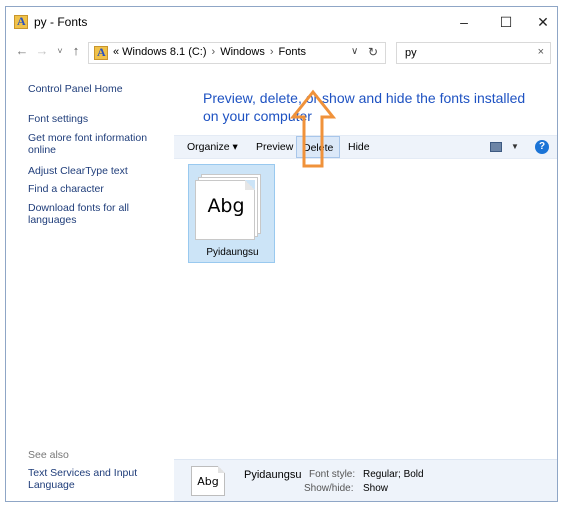 Image resolution: width=563 pixels, height=508 pixels. I want to click on sidebar-link-control-panel-home: Control Panel Home, so click(93, 89).